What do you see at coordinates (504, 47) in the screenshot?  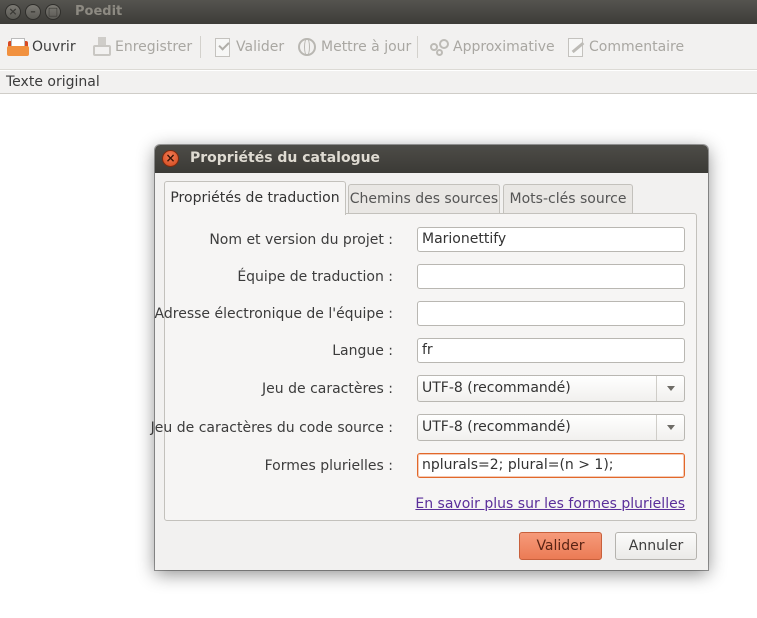 I see `fuzzy-label: Approximative` at bounding box center [504, 47].